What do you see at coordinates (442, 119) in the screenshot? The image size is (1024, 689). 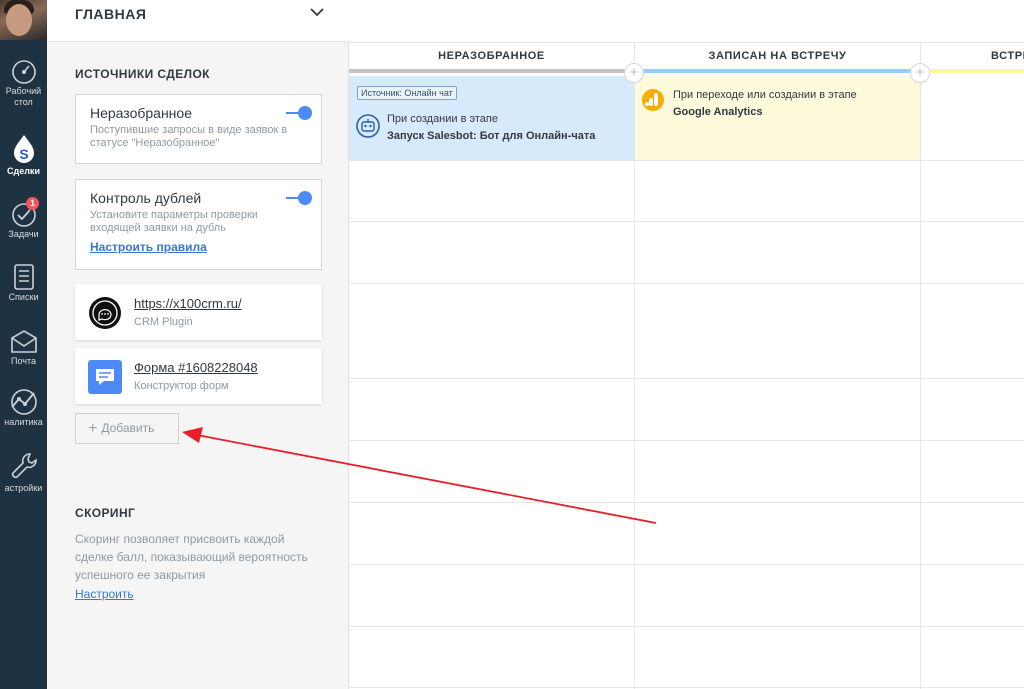 I see `trigger-condition: При создании в этапе` at bounding box center [442, 119].